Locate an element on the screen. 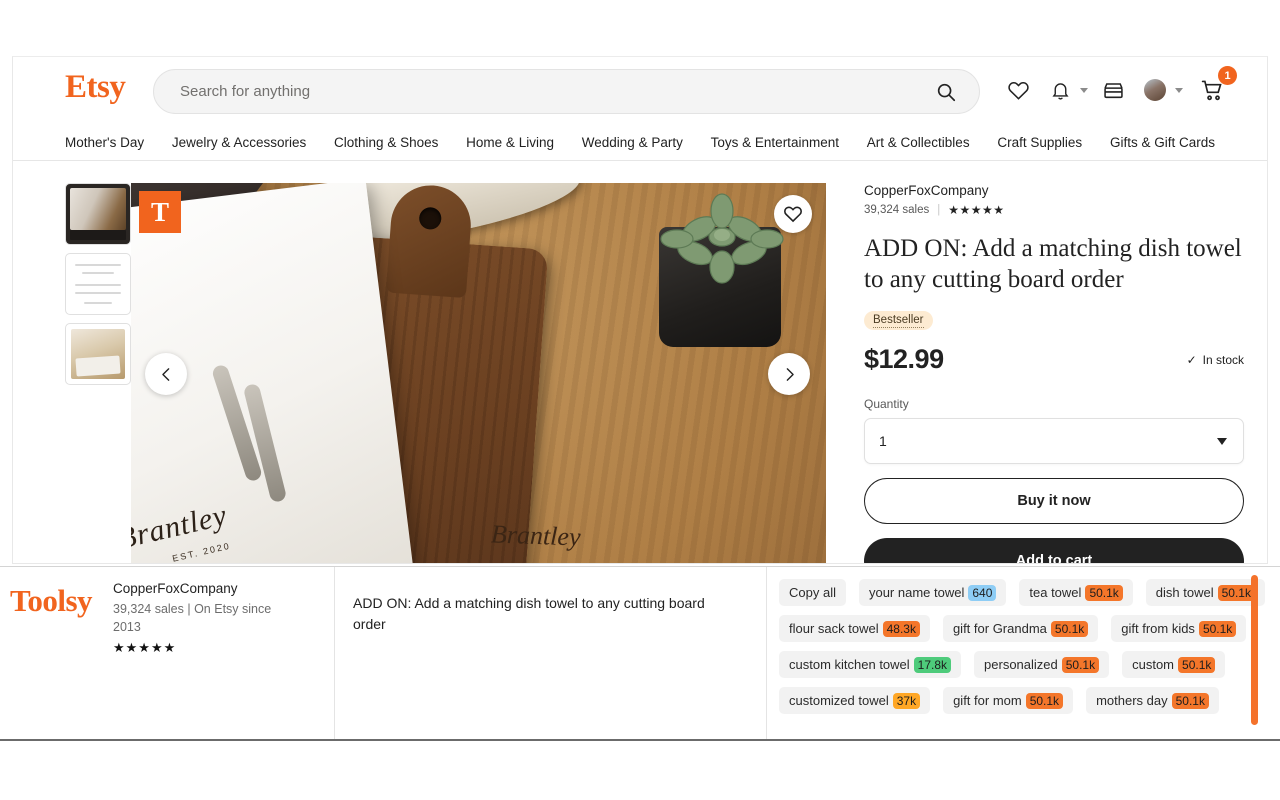  shop-meta: 39,324 sales | ★★★★★ is located at coordinates (1054, 210).